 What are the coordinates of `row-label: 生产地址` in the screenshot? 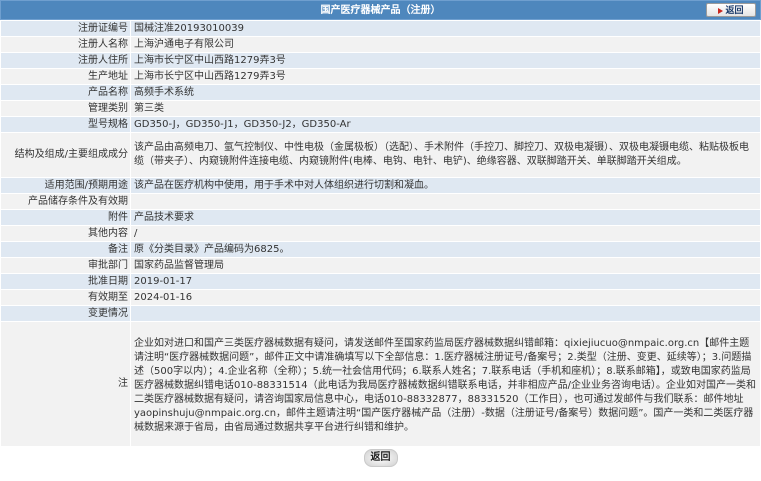 It's located at (65, 76).